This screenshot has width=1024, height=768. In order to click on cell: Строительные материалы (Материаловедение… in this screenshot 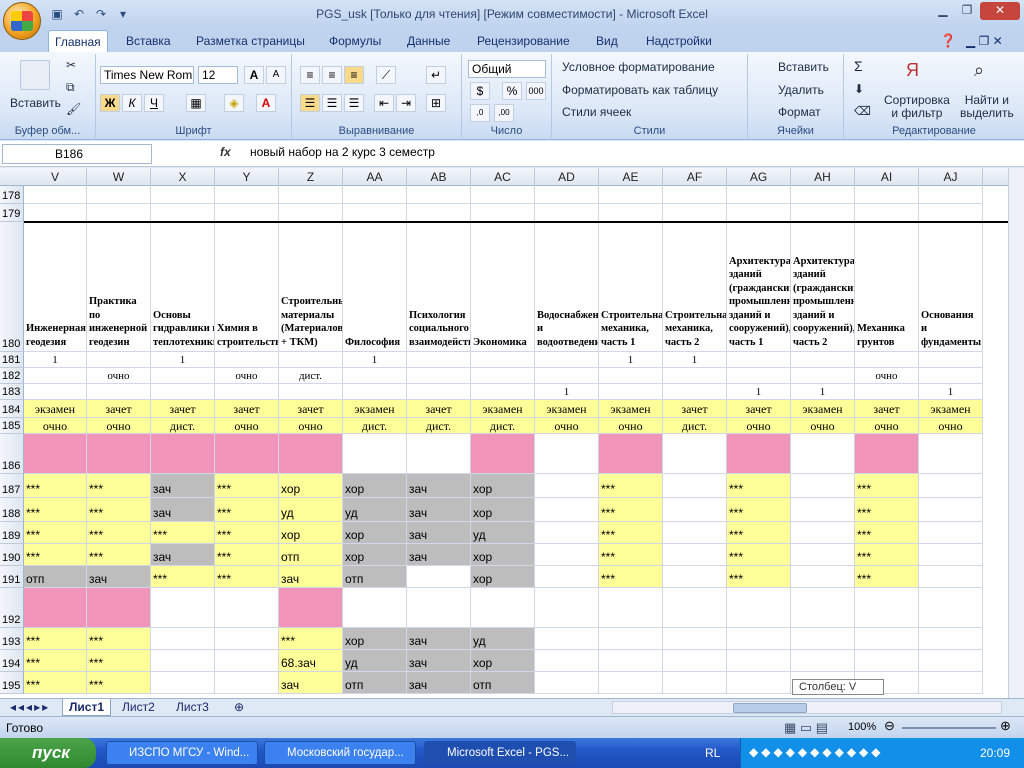, I will do `click(311, 287)`.